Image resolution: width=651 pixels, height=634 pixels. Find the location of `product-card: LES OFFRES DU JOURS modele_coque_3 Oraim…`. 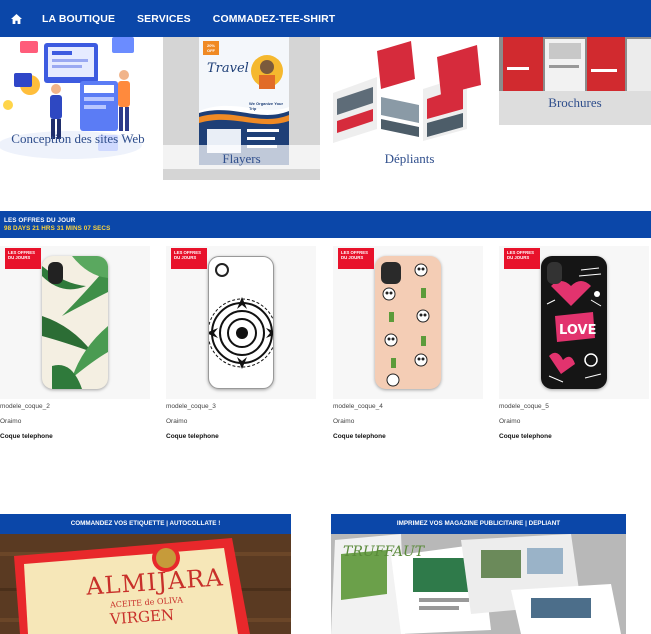

product-card: LES OFFRES DU JOURS modele_coque_3 Oraim… is located at coordinates (241, 343).